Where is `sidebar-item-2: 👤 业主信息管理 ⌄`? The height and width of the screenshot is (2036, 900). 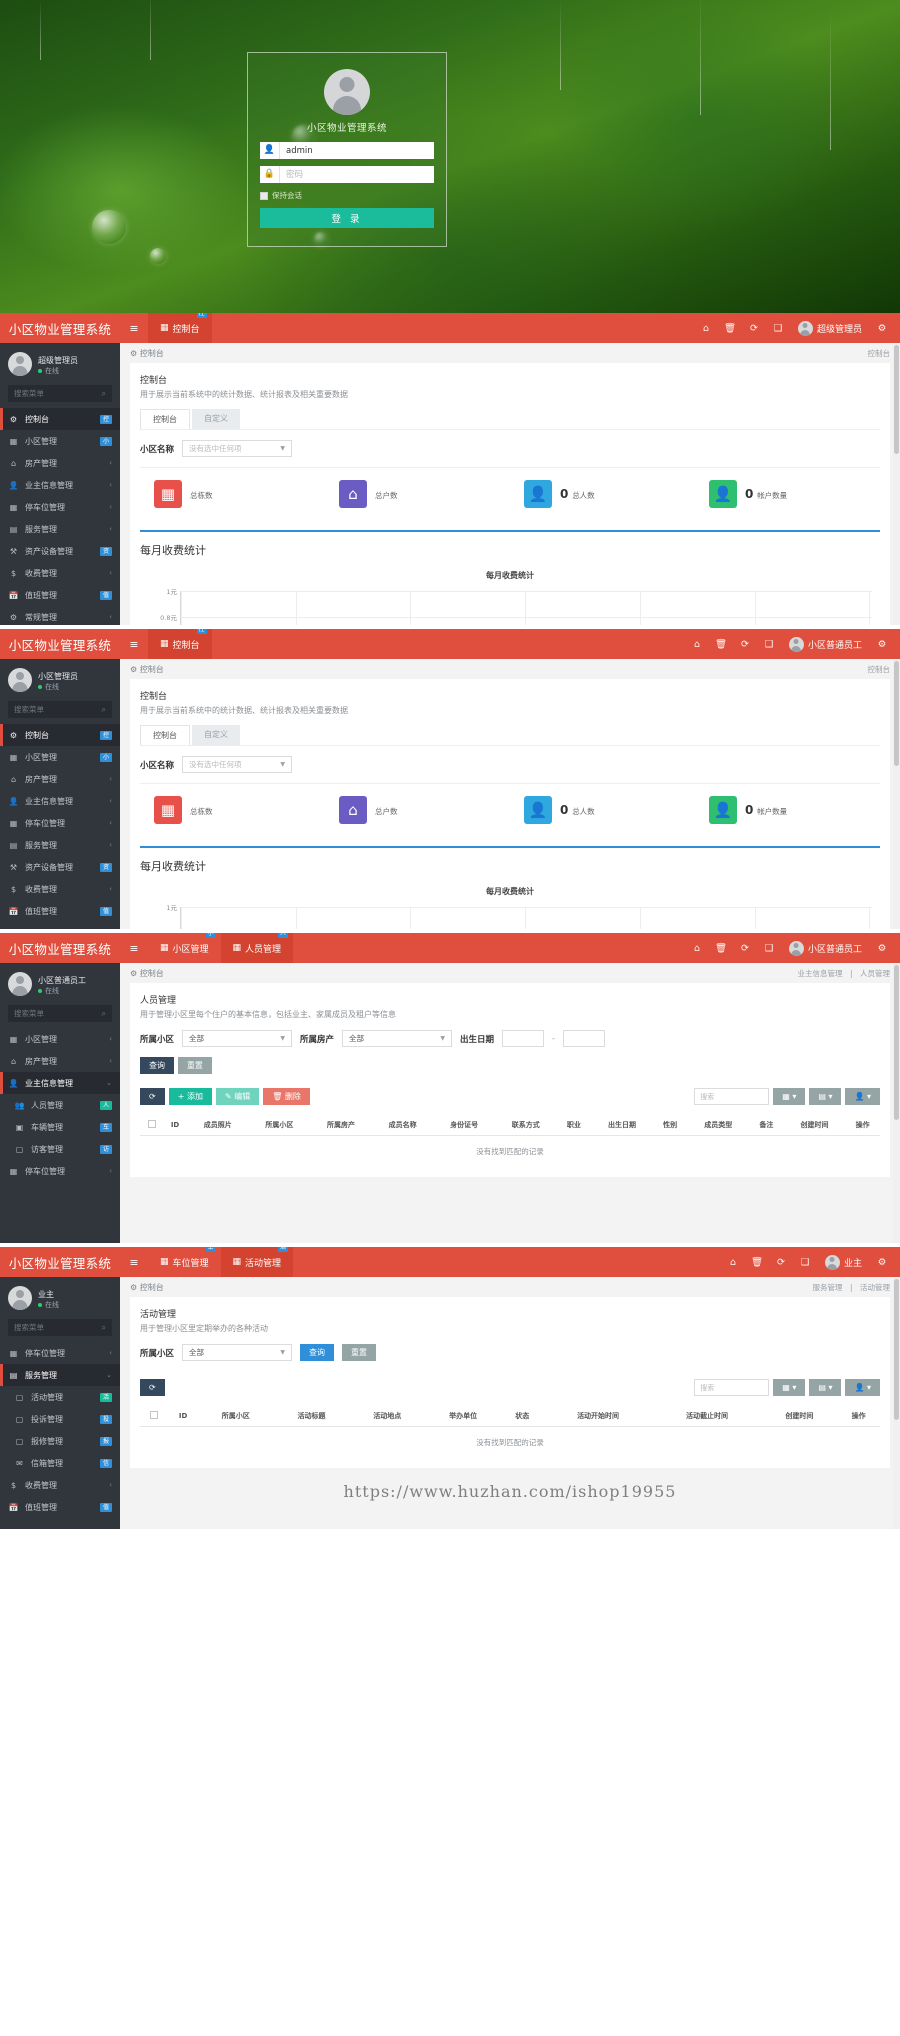
sidebar-item-2: 👤 业主信息管理 ⌄ is located at coordinates (60, 1083).